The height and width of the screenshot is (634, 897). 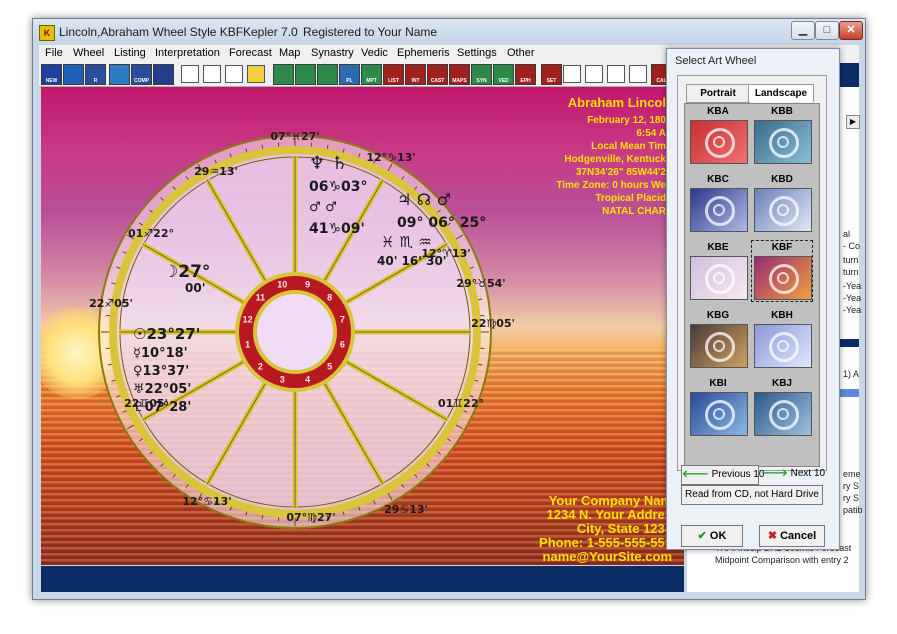 I want to click on planet-glyph: ♆ ♄, so click(x=328, y=163).